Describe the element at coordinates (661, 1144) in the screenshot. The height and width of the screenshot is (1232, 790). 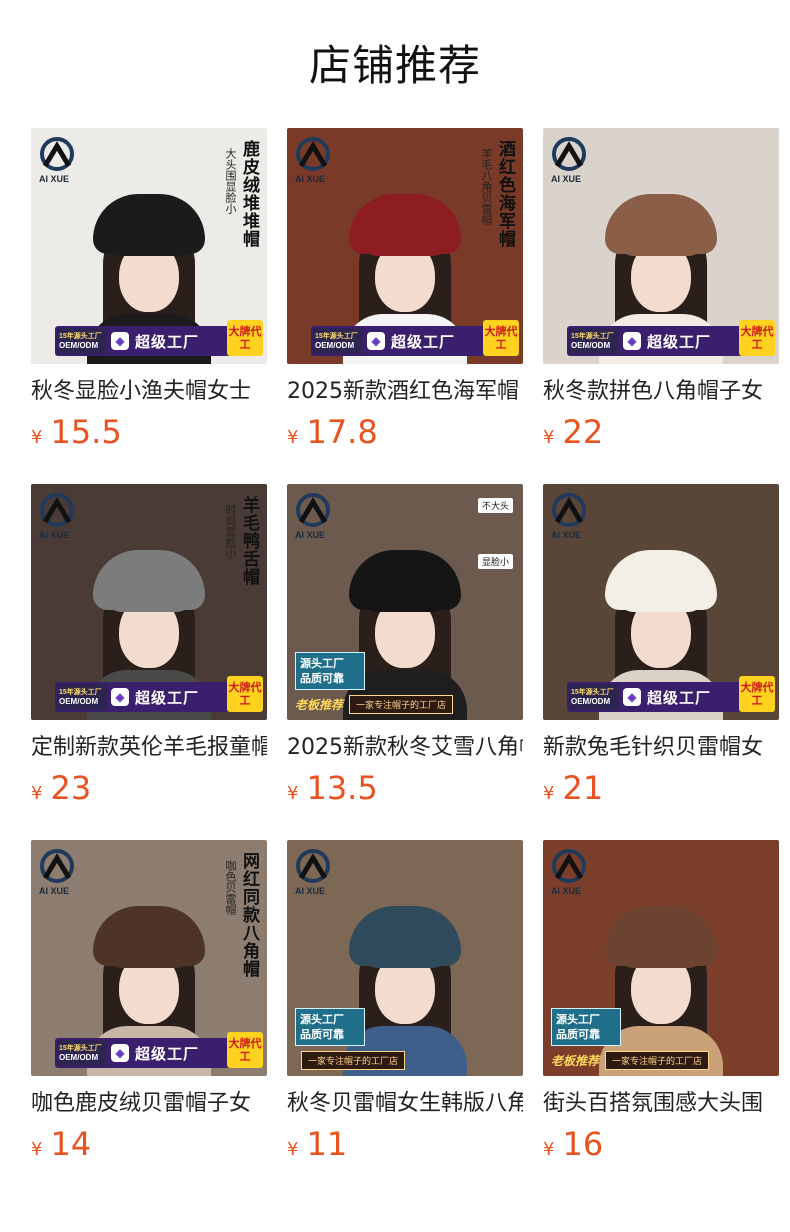
I see `product-price: ¥16` at that location.